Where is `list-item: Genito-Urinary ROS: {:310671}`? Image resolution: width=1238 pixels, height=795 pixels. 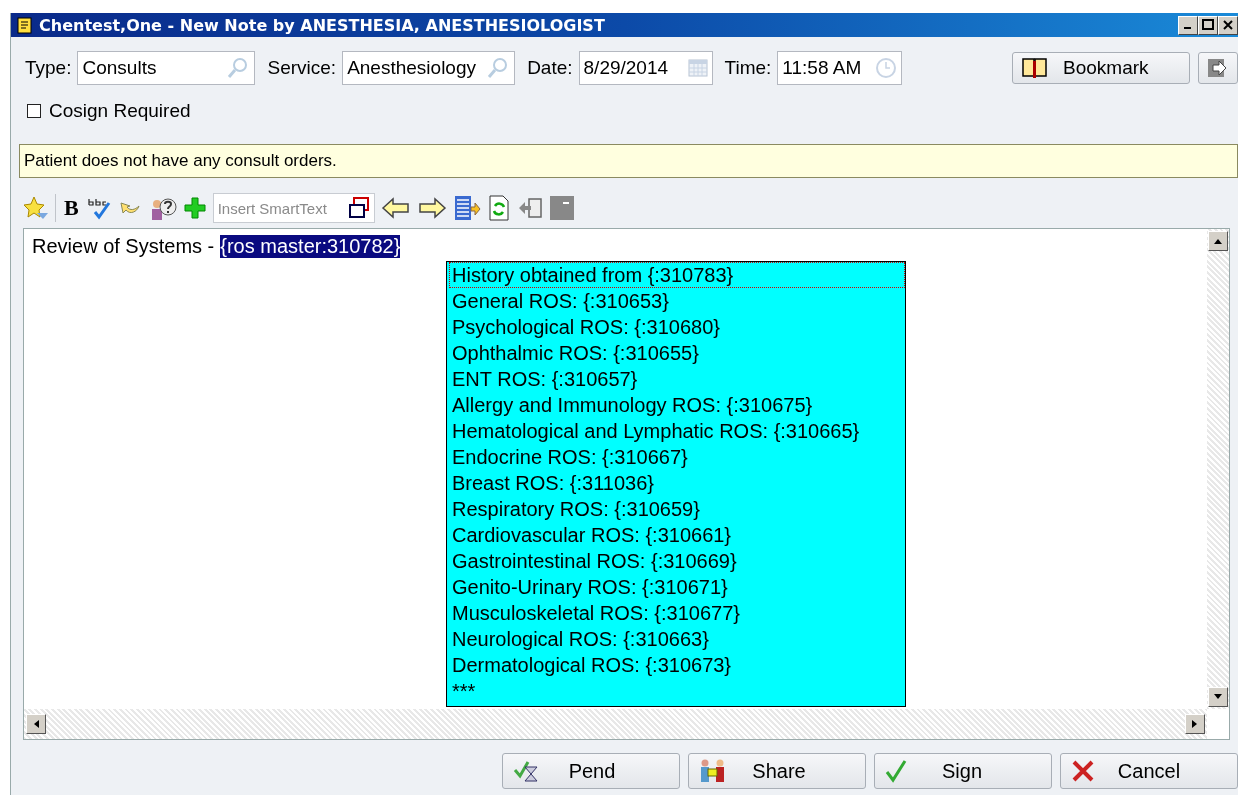
list-item: Genito-Urinary ROS: {:310671} is located at coordinates (677, 587).